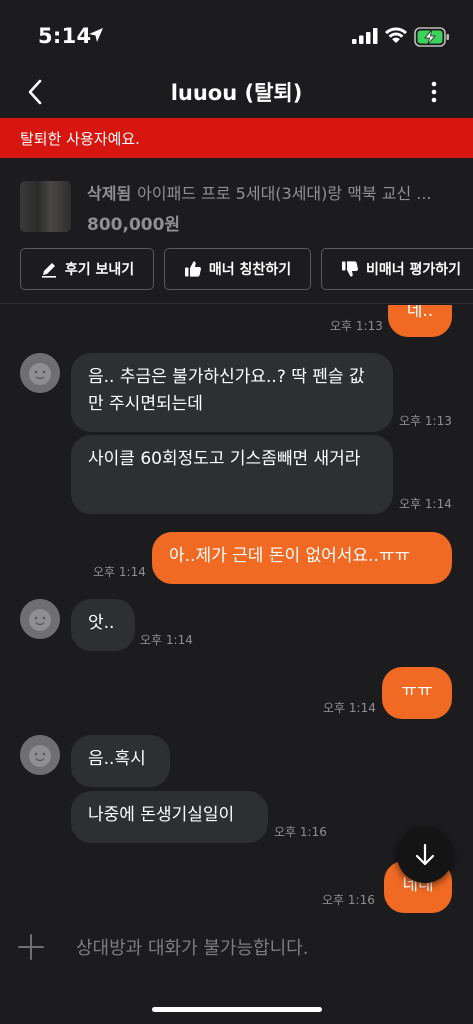 This screenshot has width=473, height=1024. I want to click on banner-text: 탈퇴한 사용자예요., so click(80, 139).